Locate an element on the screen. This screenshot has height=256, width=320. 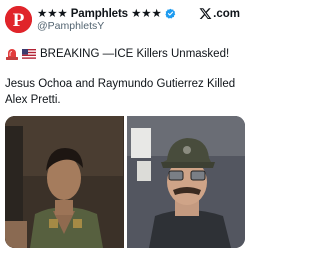
tweet-headline: BREAKING —ICE Killers Unmasked! is located at coordinates (117, 54).